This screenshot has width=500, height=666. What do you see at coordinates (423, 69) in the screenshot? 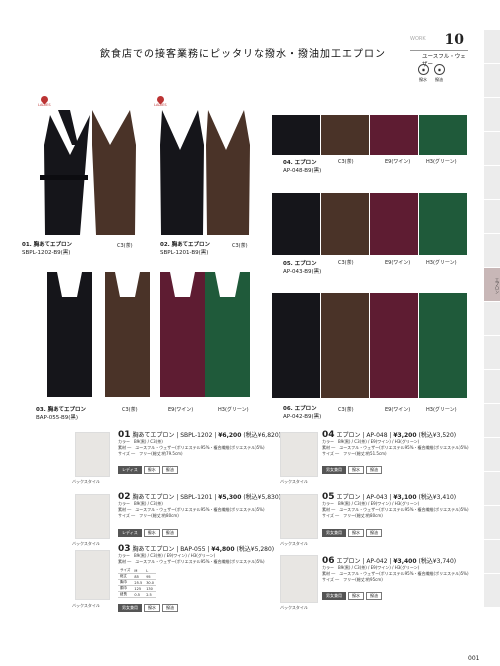
I see `water-repellent-icon: ◉` at bounding box center [423, 69].